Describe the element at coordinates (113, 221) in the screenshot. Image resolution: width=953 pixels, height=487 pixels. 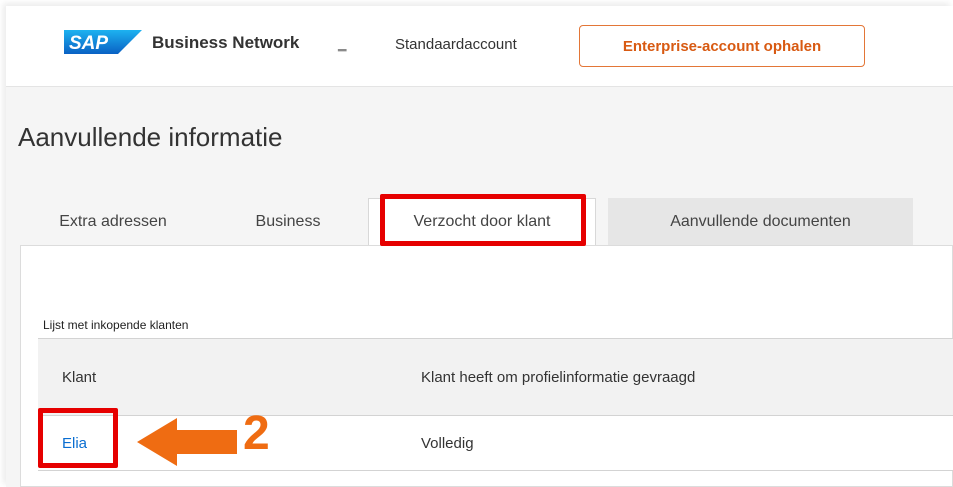
I see `tab-extra-addresses: Extra adressen` at that location.